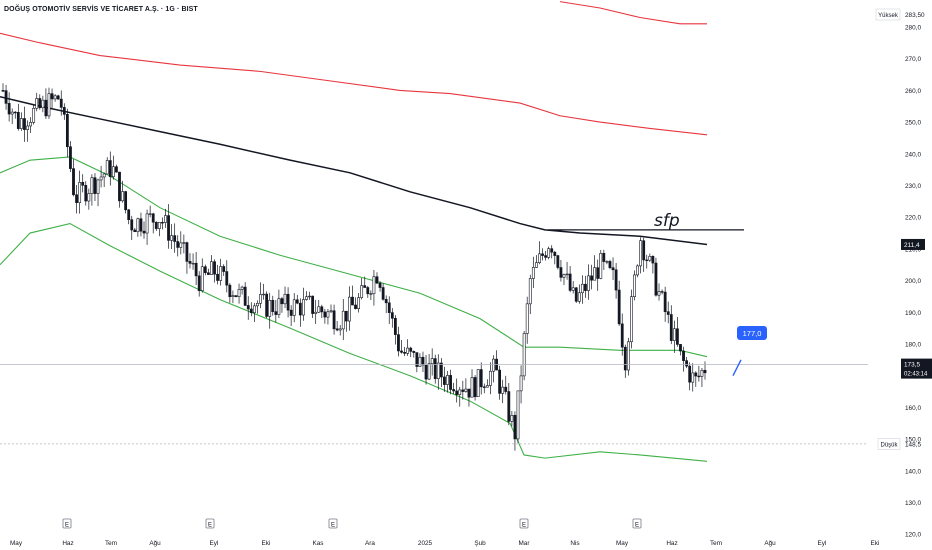  What do you see at coordinates (888, 16) in the screenshot?
I see `high-title: Yüksek` at bounding box center [888, 16].